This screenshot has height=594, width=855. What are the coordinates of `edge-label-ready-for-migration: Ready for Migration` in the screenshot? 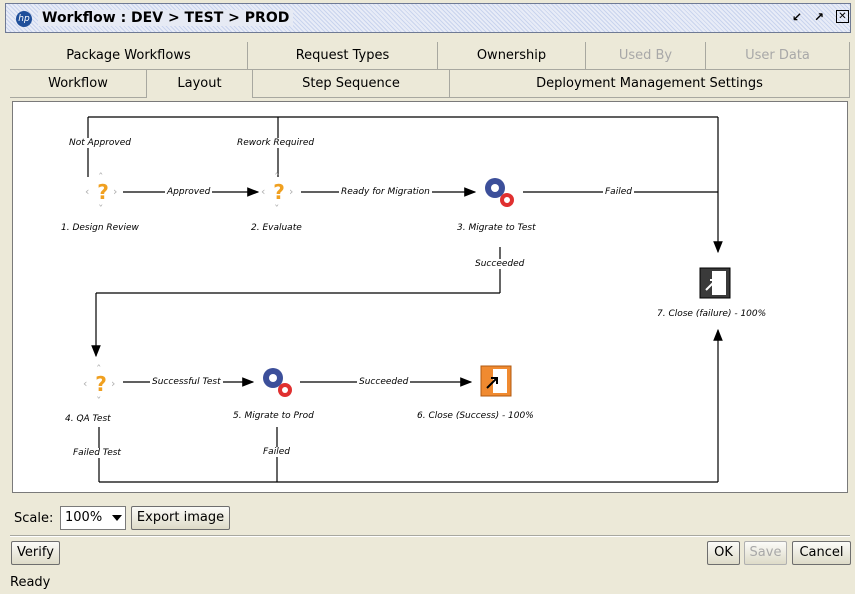 It's located at (385, 192).